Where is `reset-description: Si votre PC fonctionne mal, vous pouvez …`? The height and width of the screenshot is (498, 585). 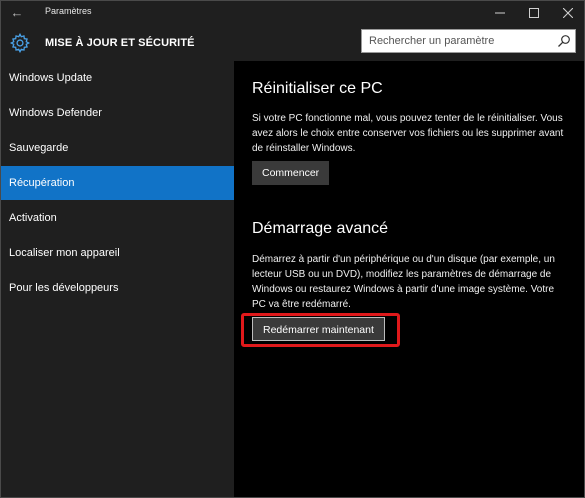
reset-description: Si votre PC fonctionne mal, vous pouvez … is located at coordinates (408, 133).